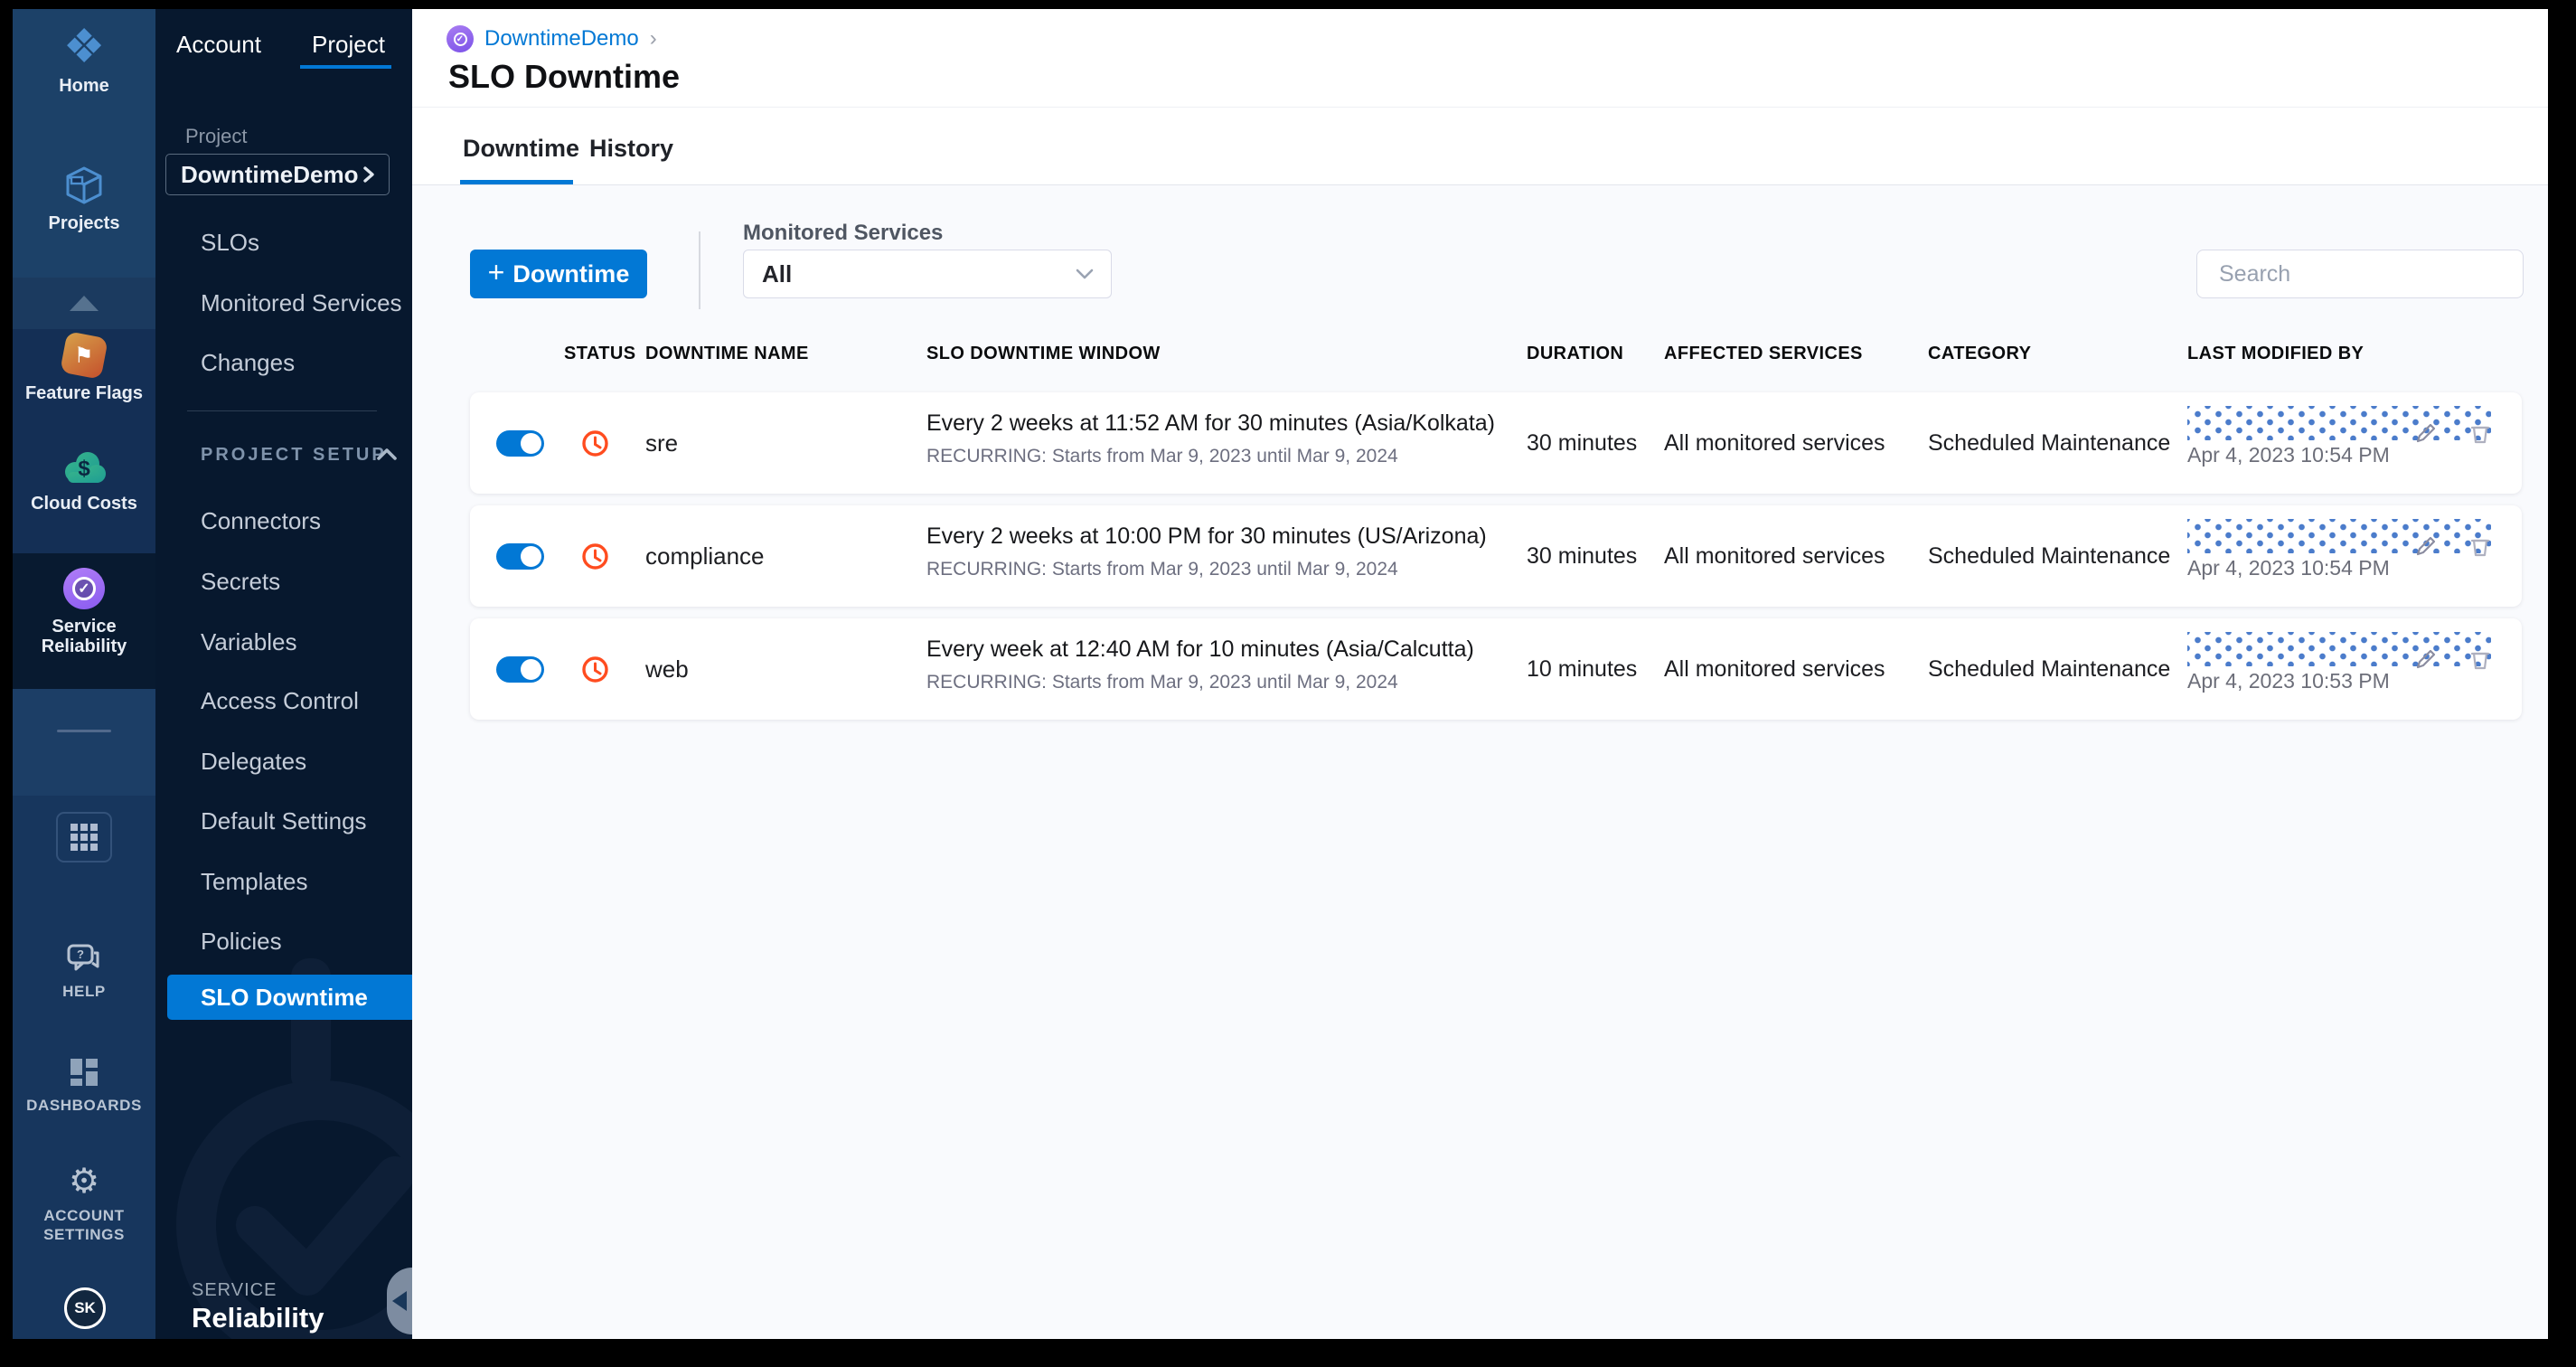 The image size is (2576, 1367). What do you see at coordinates (241, 942) in the screenshot?
I see `nav-item-policies: Policies` at bounding box center [241, 942].